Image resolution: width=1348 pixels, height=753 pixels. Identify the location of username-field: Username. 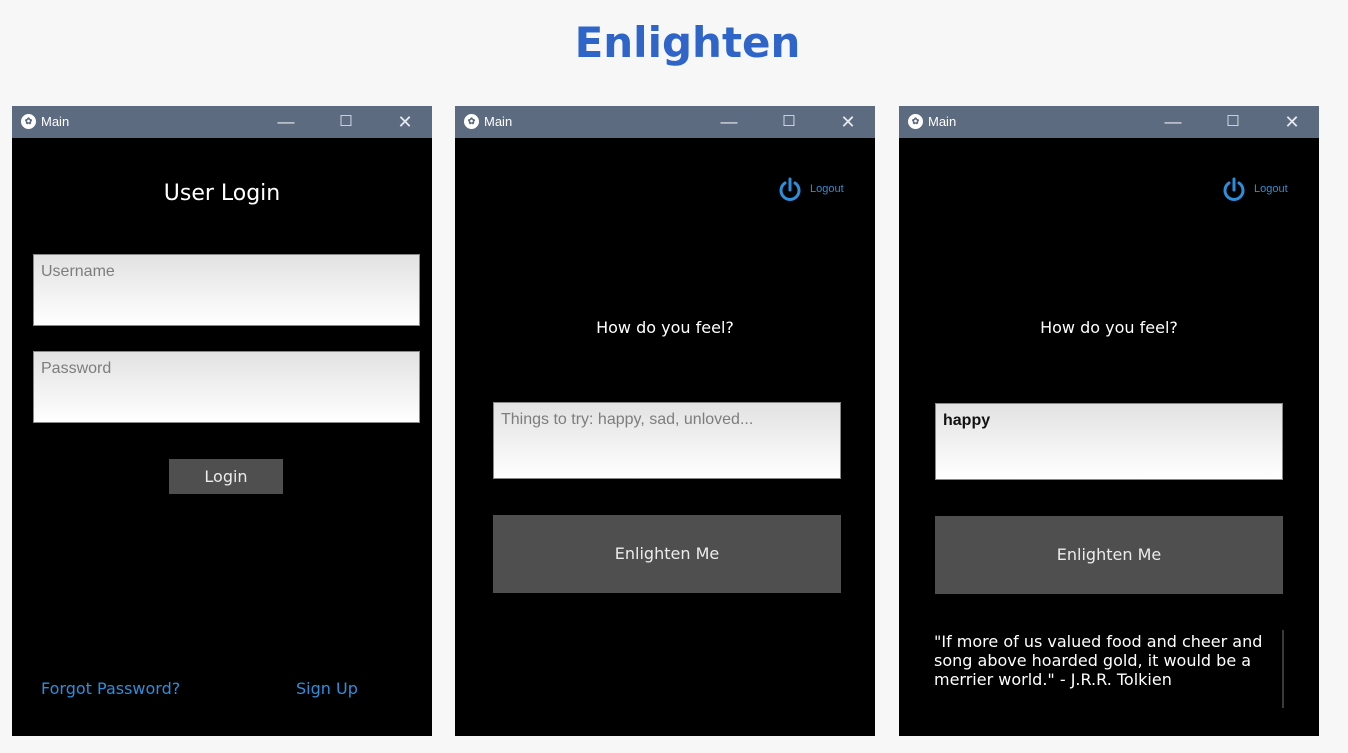
(226, 290).